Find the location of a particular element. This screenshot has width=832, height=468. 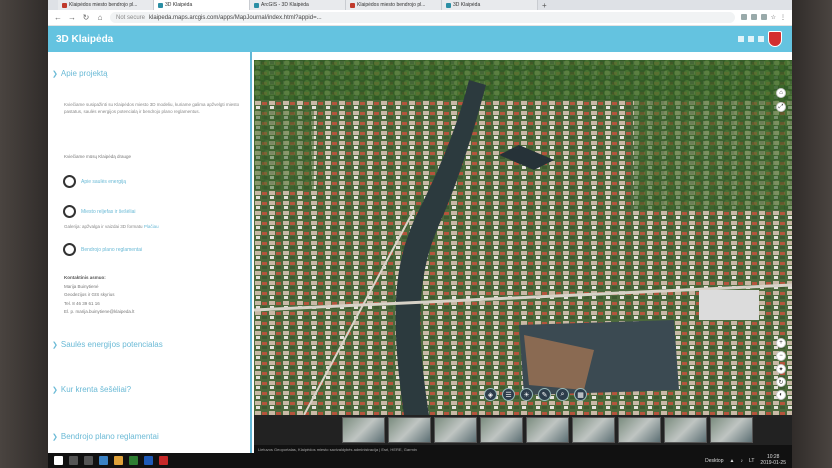

map-zoom-tools: + − ✦ ↻ ◐ is located at coordinates (781, 369).